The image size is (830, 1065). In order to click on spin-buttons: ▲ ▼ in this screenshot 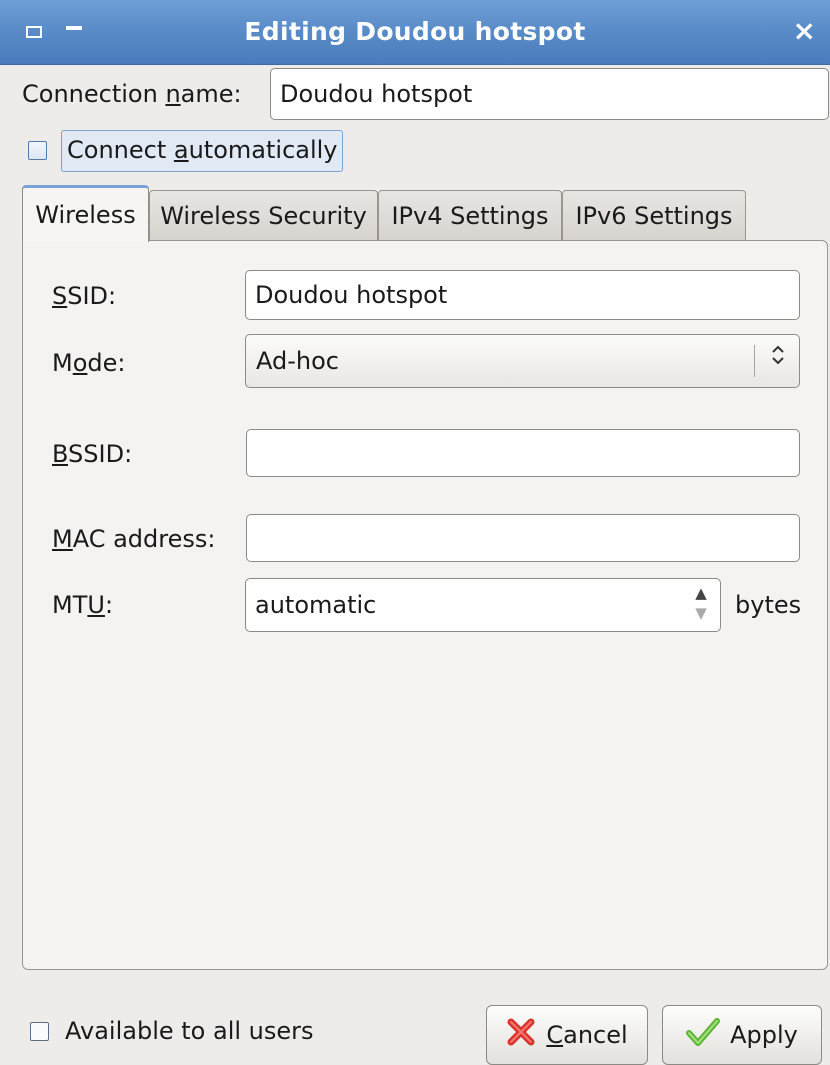, I will do `click(701, 605)`.